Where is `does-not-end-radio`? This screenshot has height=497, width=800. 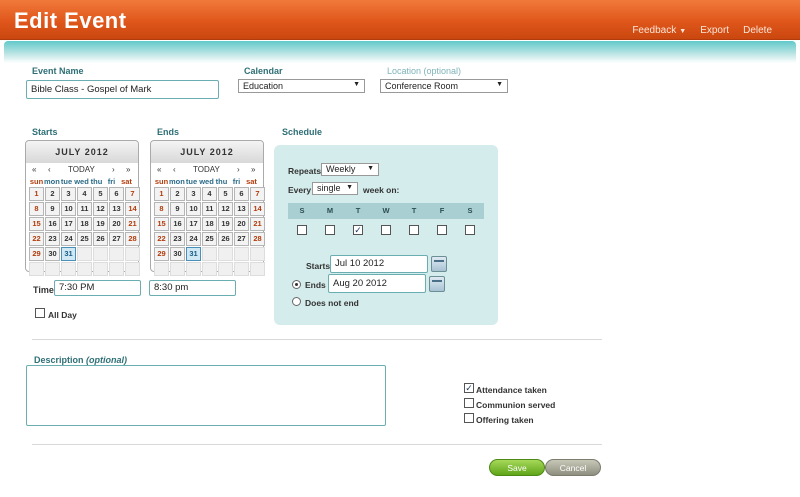
does-not-end-radio is located at coordinates (296, 301).